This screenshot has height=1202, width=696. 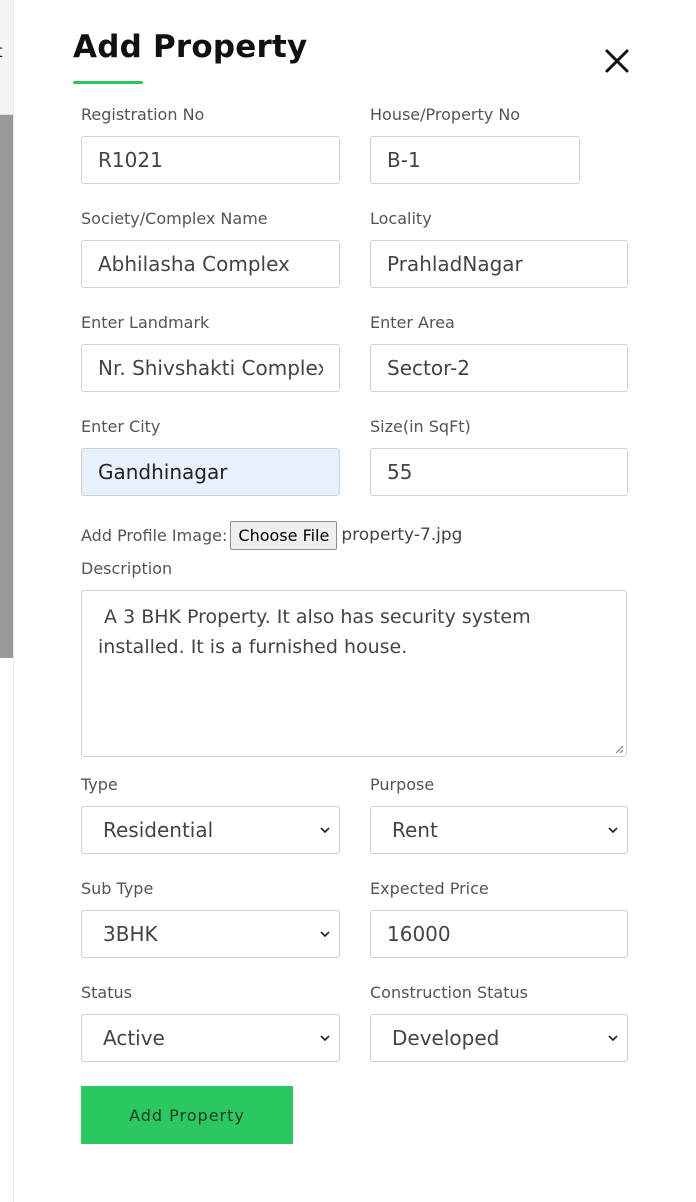 What do you see at coordinates (210, 160) in the screenshot?
I see `registration-no-input` at bounding box center [210, 160].